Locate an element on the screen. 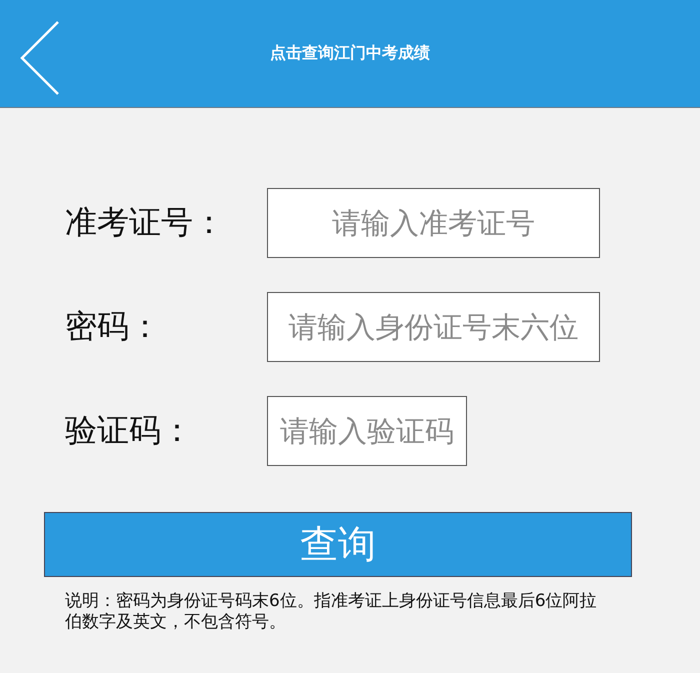  field-label: 验证码： is located at coordinates (129, 430).